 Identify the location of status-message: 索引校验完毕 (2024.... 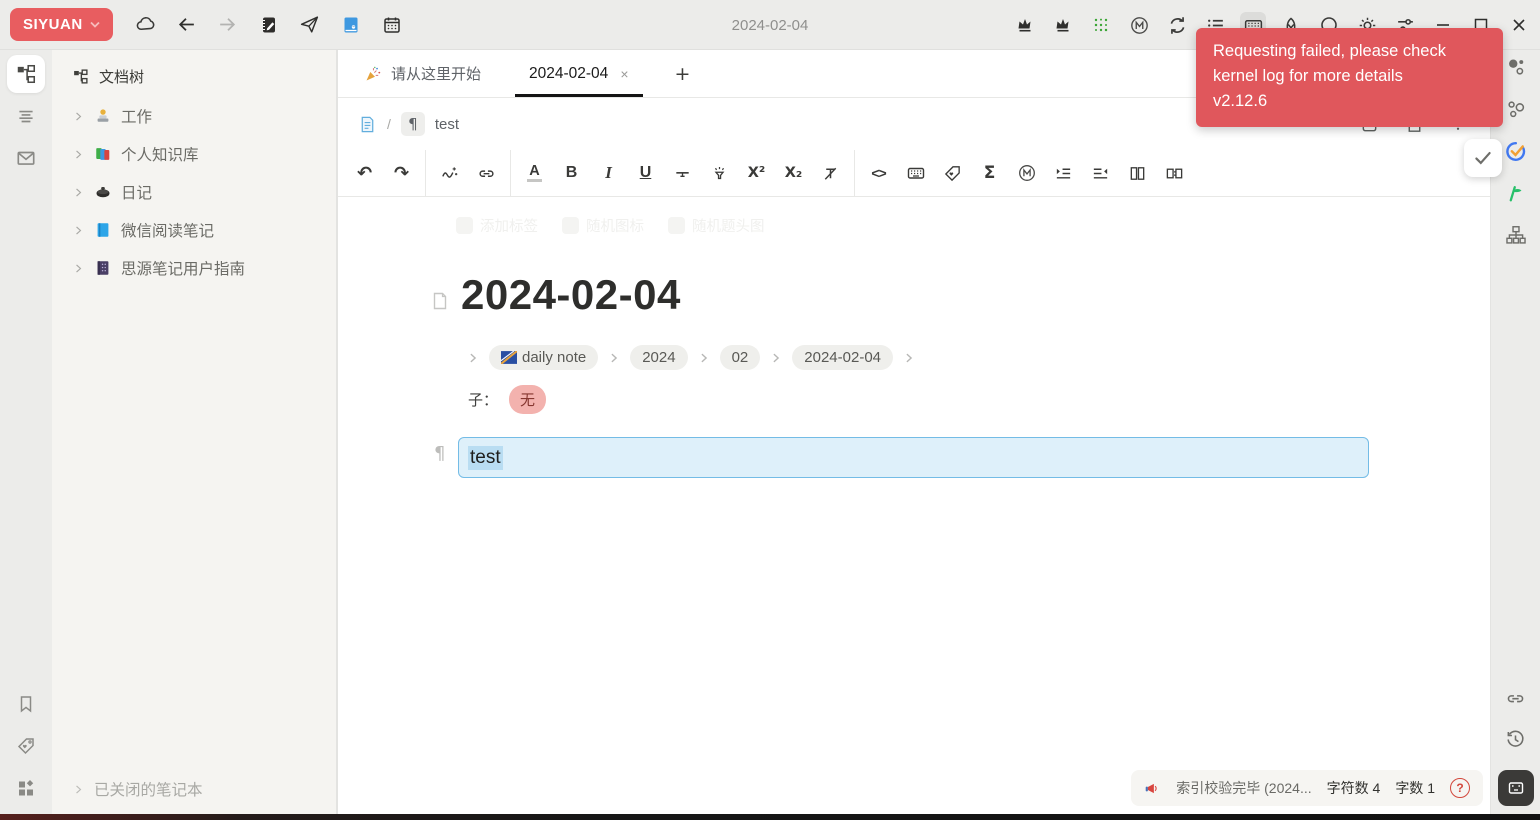
(1243, 788).